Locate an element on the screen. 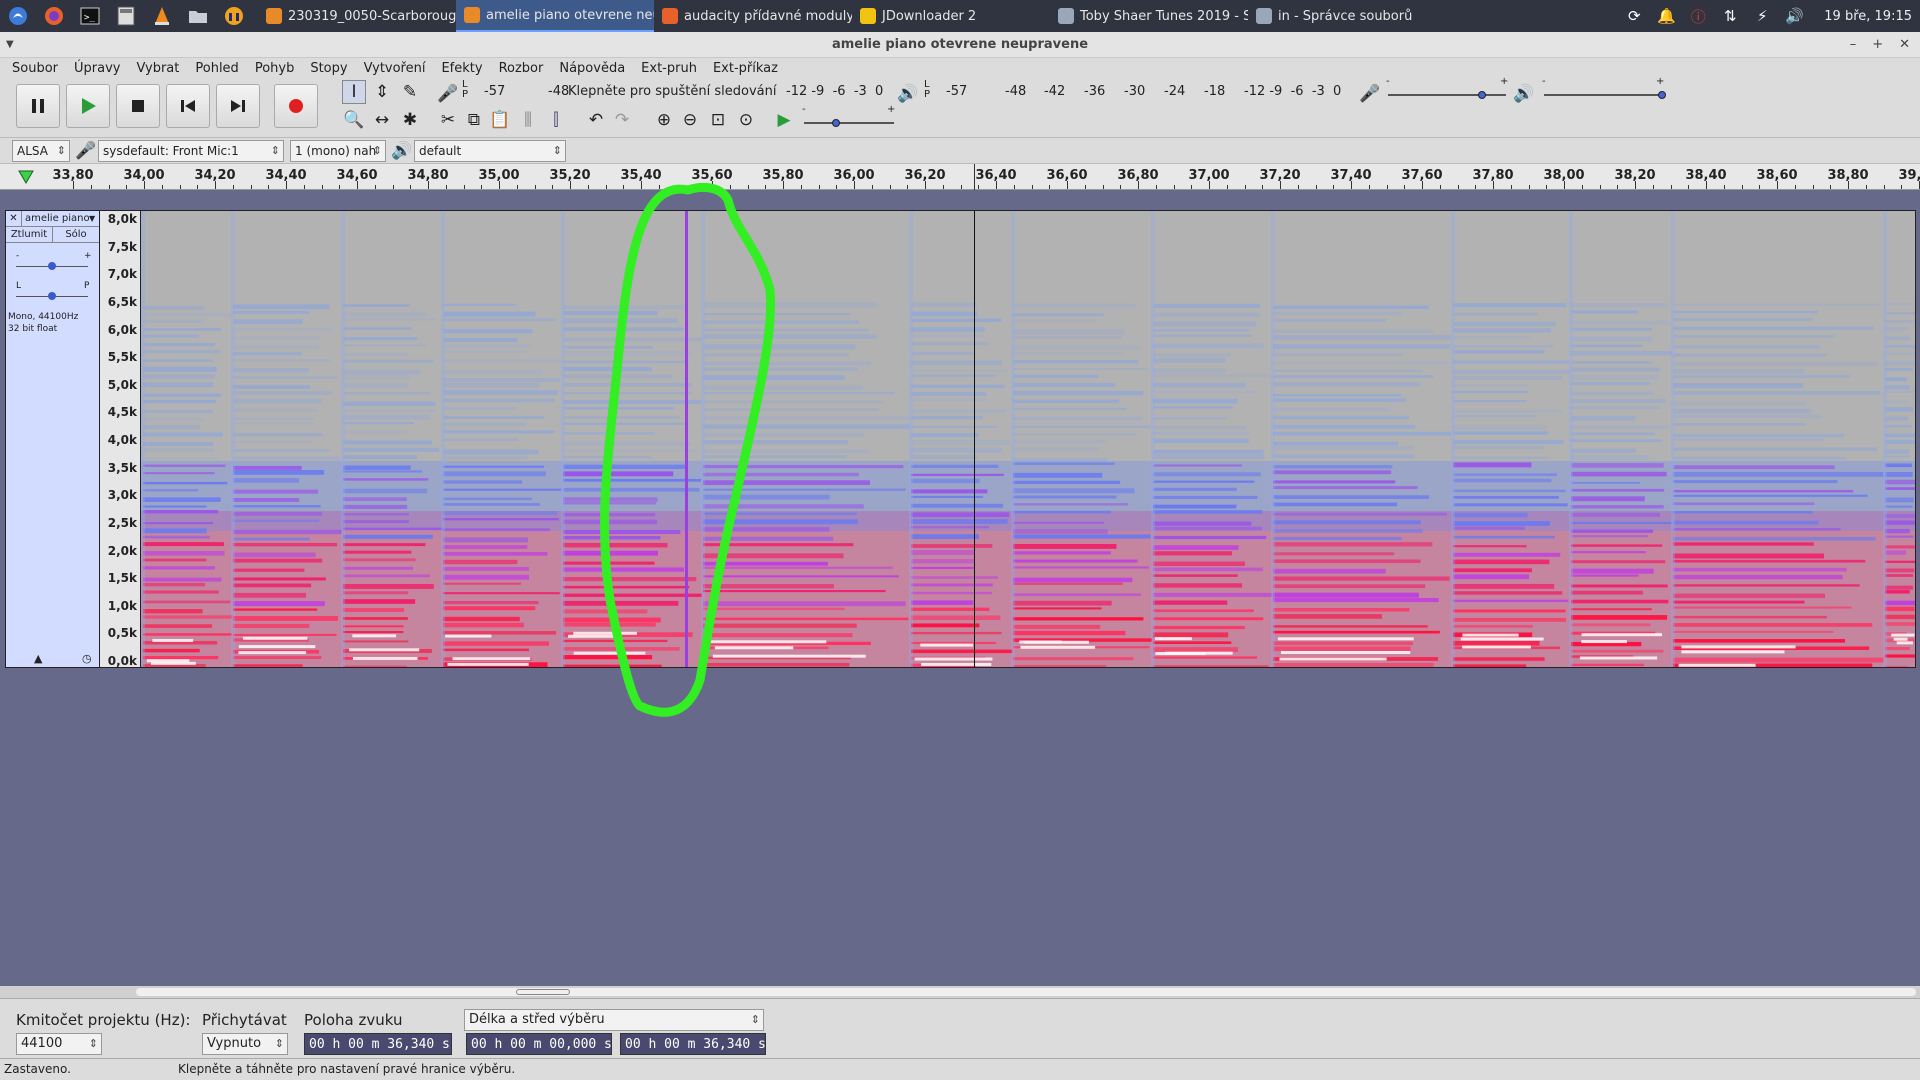  fit-project-icon: ⊙ is located at coordinates (746, 120).